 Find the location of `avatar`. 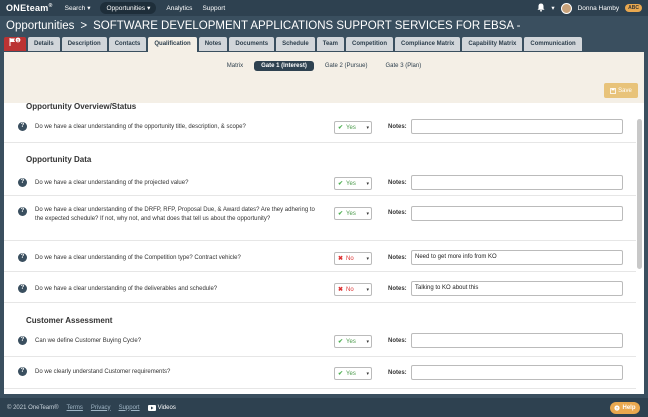

avatar is located at coordinates (566, 8).